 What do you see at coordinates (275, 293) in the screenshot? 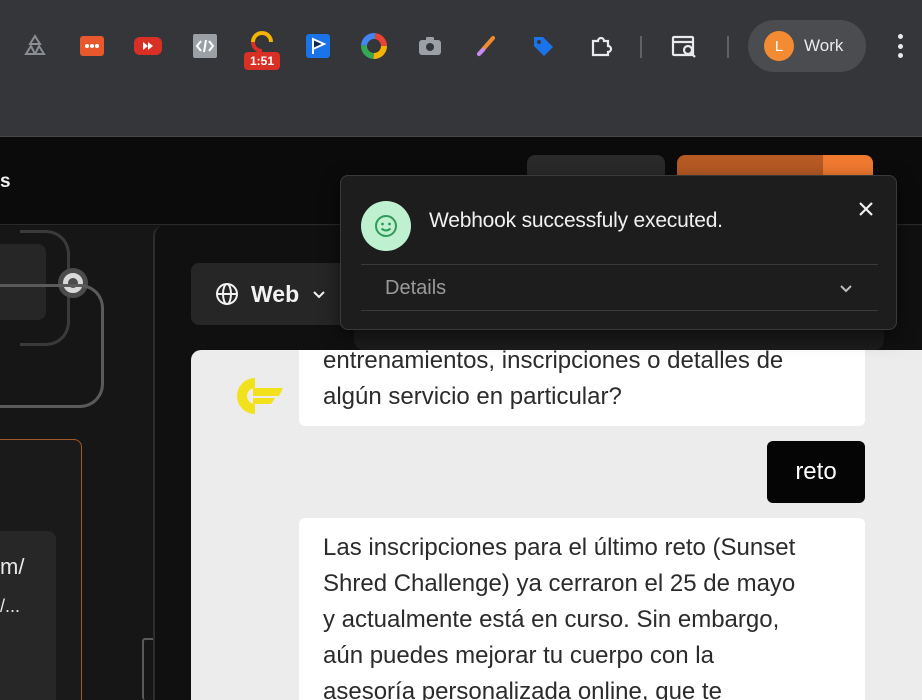
I see `channel-label: Web` at bounding box center [275, 293].